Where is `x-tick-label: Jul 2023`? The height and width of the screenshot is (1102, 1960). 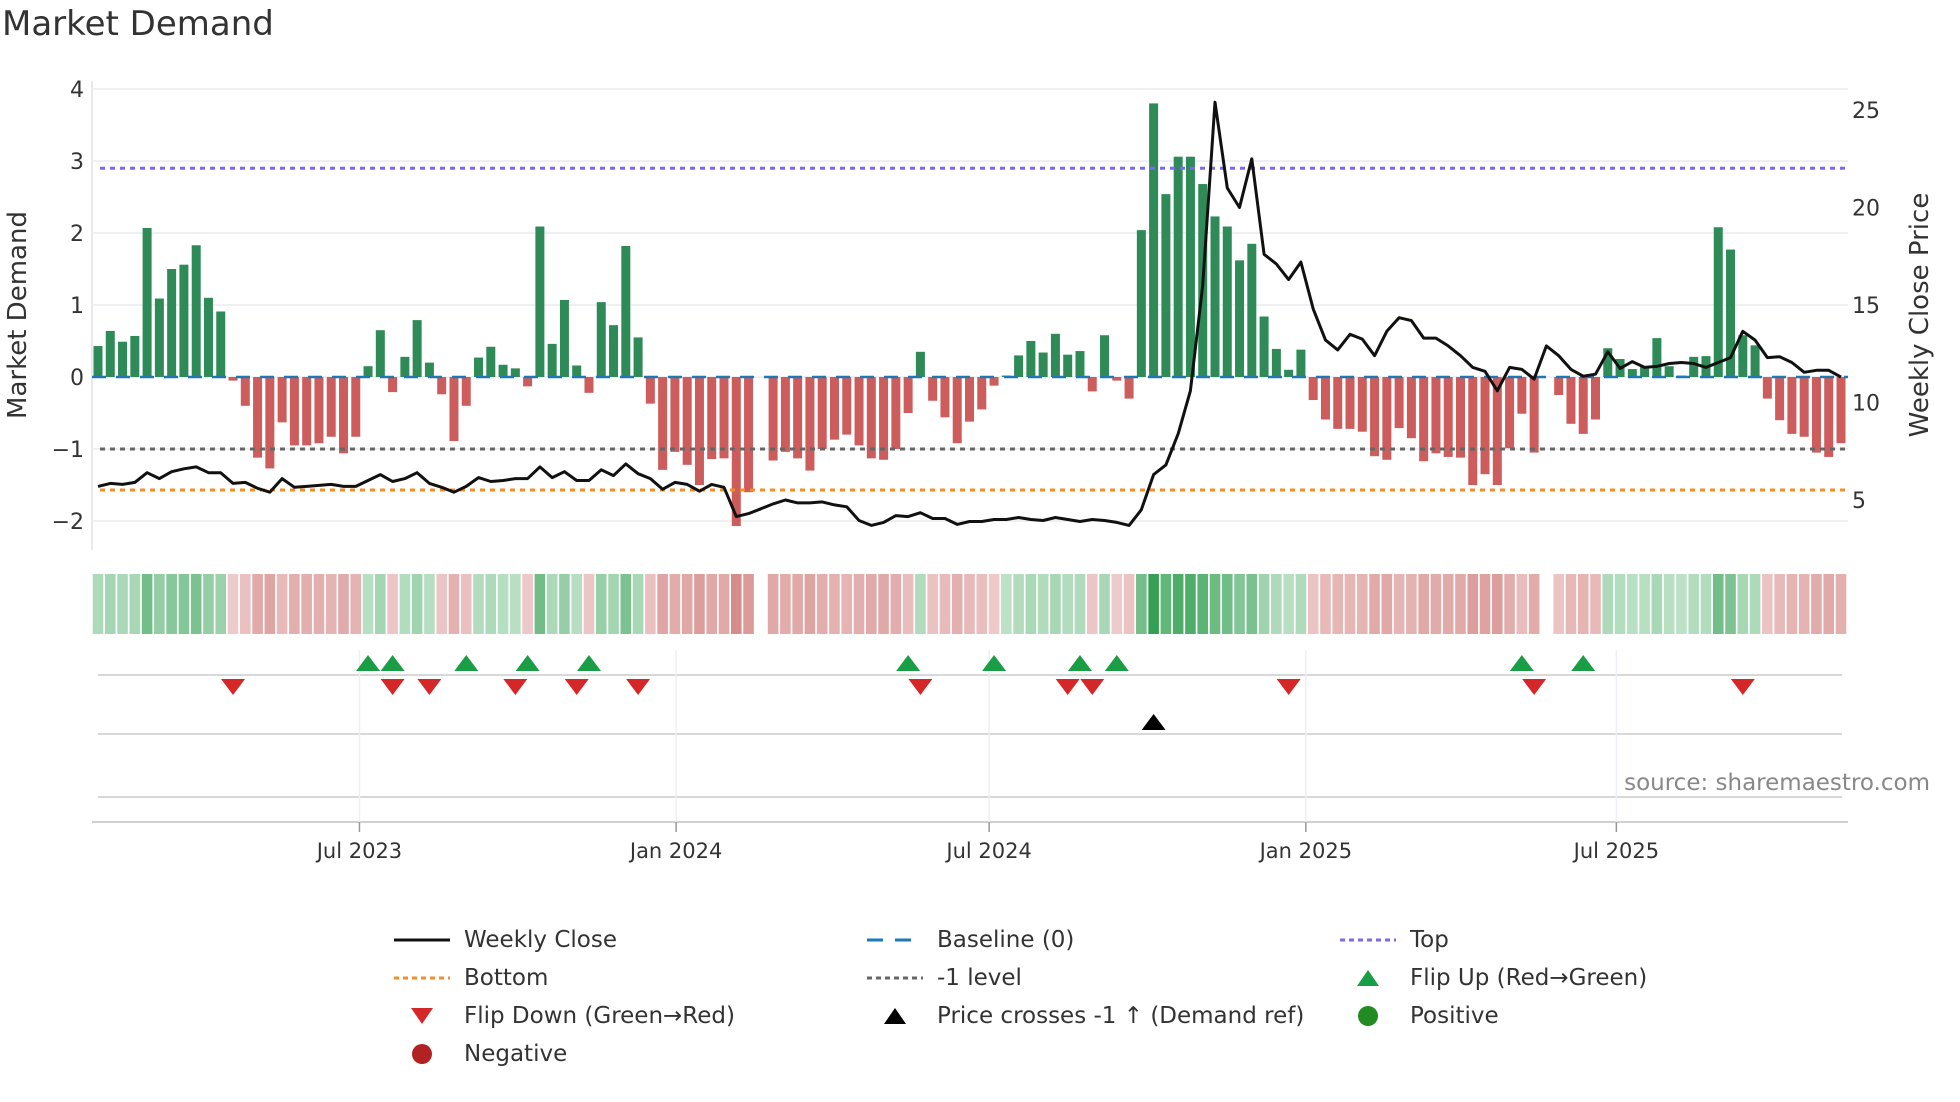
x-tick-label: Jul 2023 is located at coordinates (358, 851).